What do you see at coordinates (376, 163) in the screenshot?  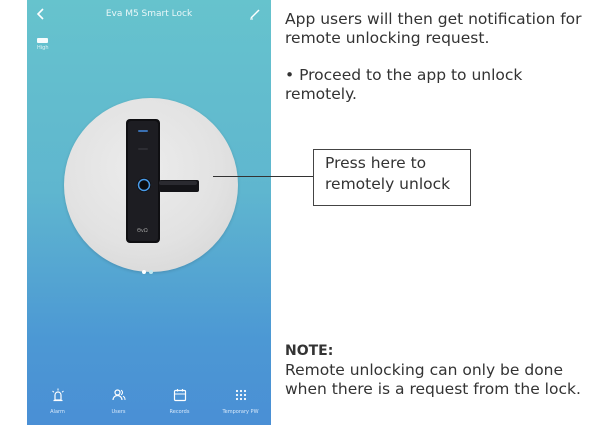 I see `callout-line-1: Press here to` at bounding box center [376, 163].